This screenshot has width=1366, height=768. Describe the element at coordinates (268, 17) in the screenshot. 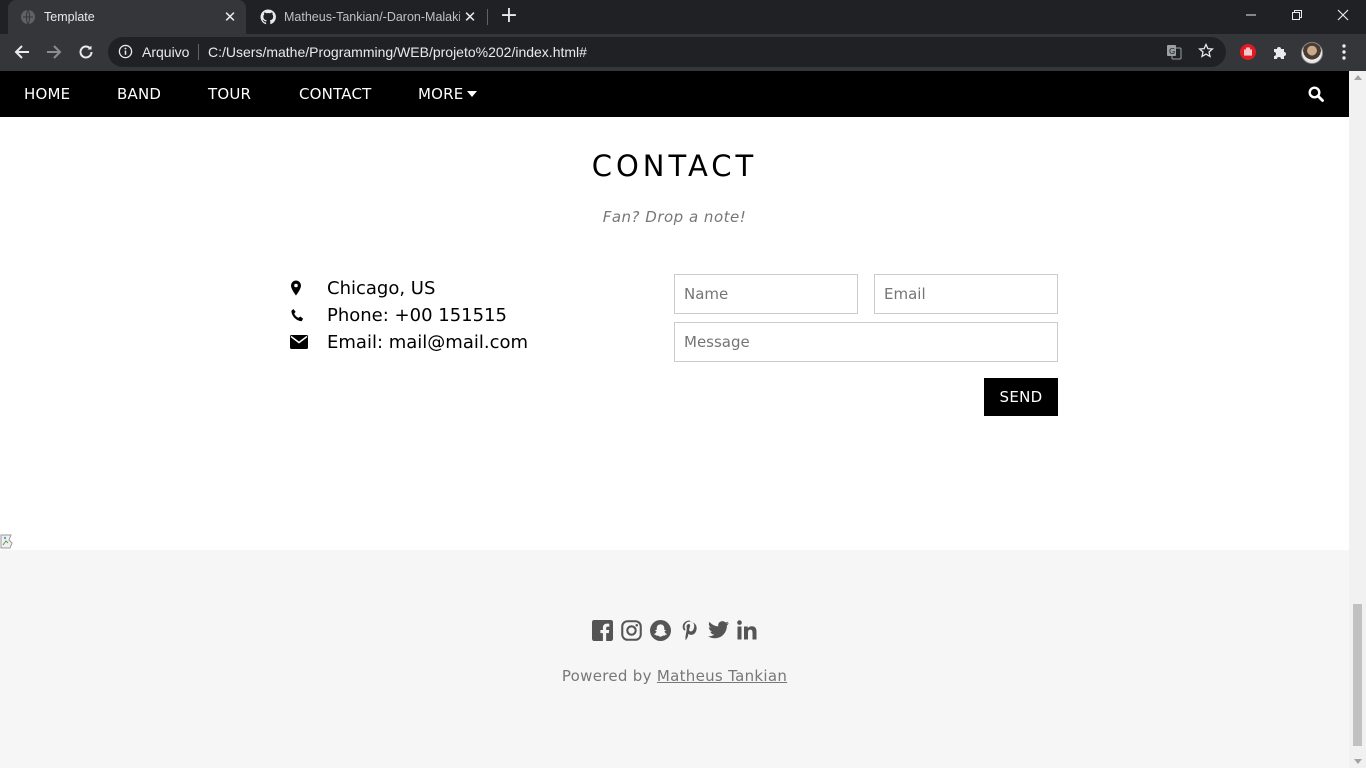

I see `github-icon` at that location.